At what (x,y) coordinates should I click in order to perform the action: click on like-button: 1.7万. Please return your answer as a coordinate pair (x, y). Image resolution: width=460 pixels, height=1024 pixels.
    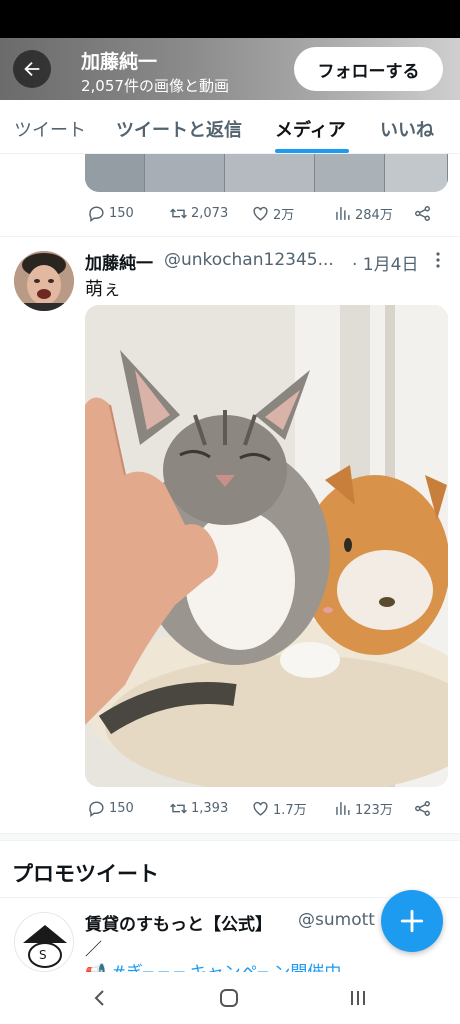
    Looking at the image, I should click on (279, 808).